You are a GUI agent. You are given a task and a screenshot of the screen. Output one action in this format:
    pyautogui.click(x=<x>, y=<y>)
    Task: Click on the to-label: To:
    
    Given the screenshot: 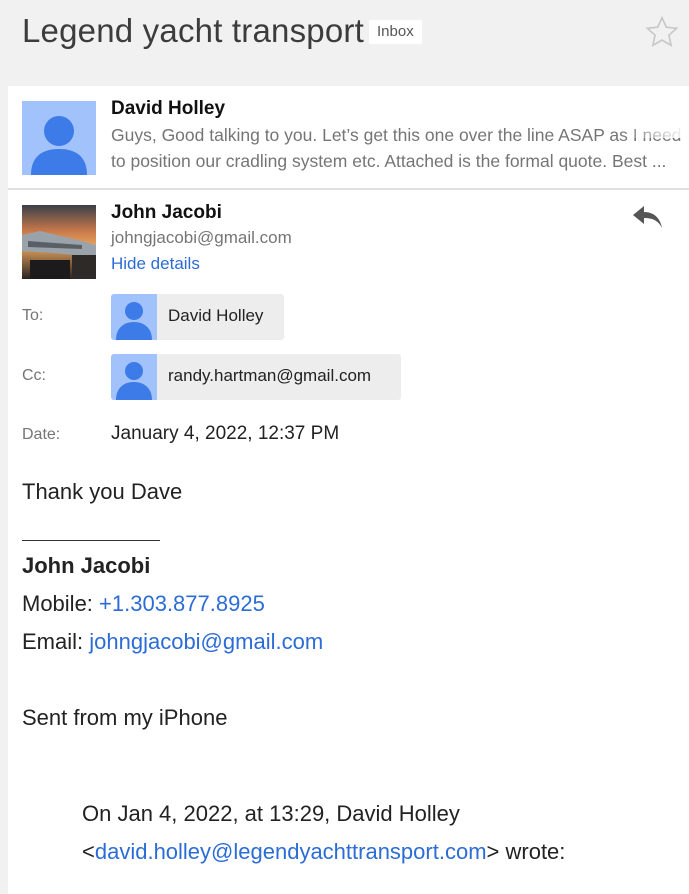 What is the action you would take?
    pyautogui.click(x=33, y=315)
    